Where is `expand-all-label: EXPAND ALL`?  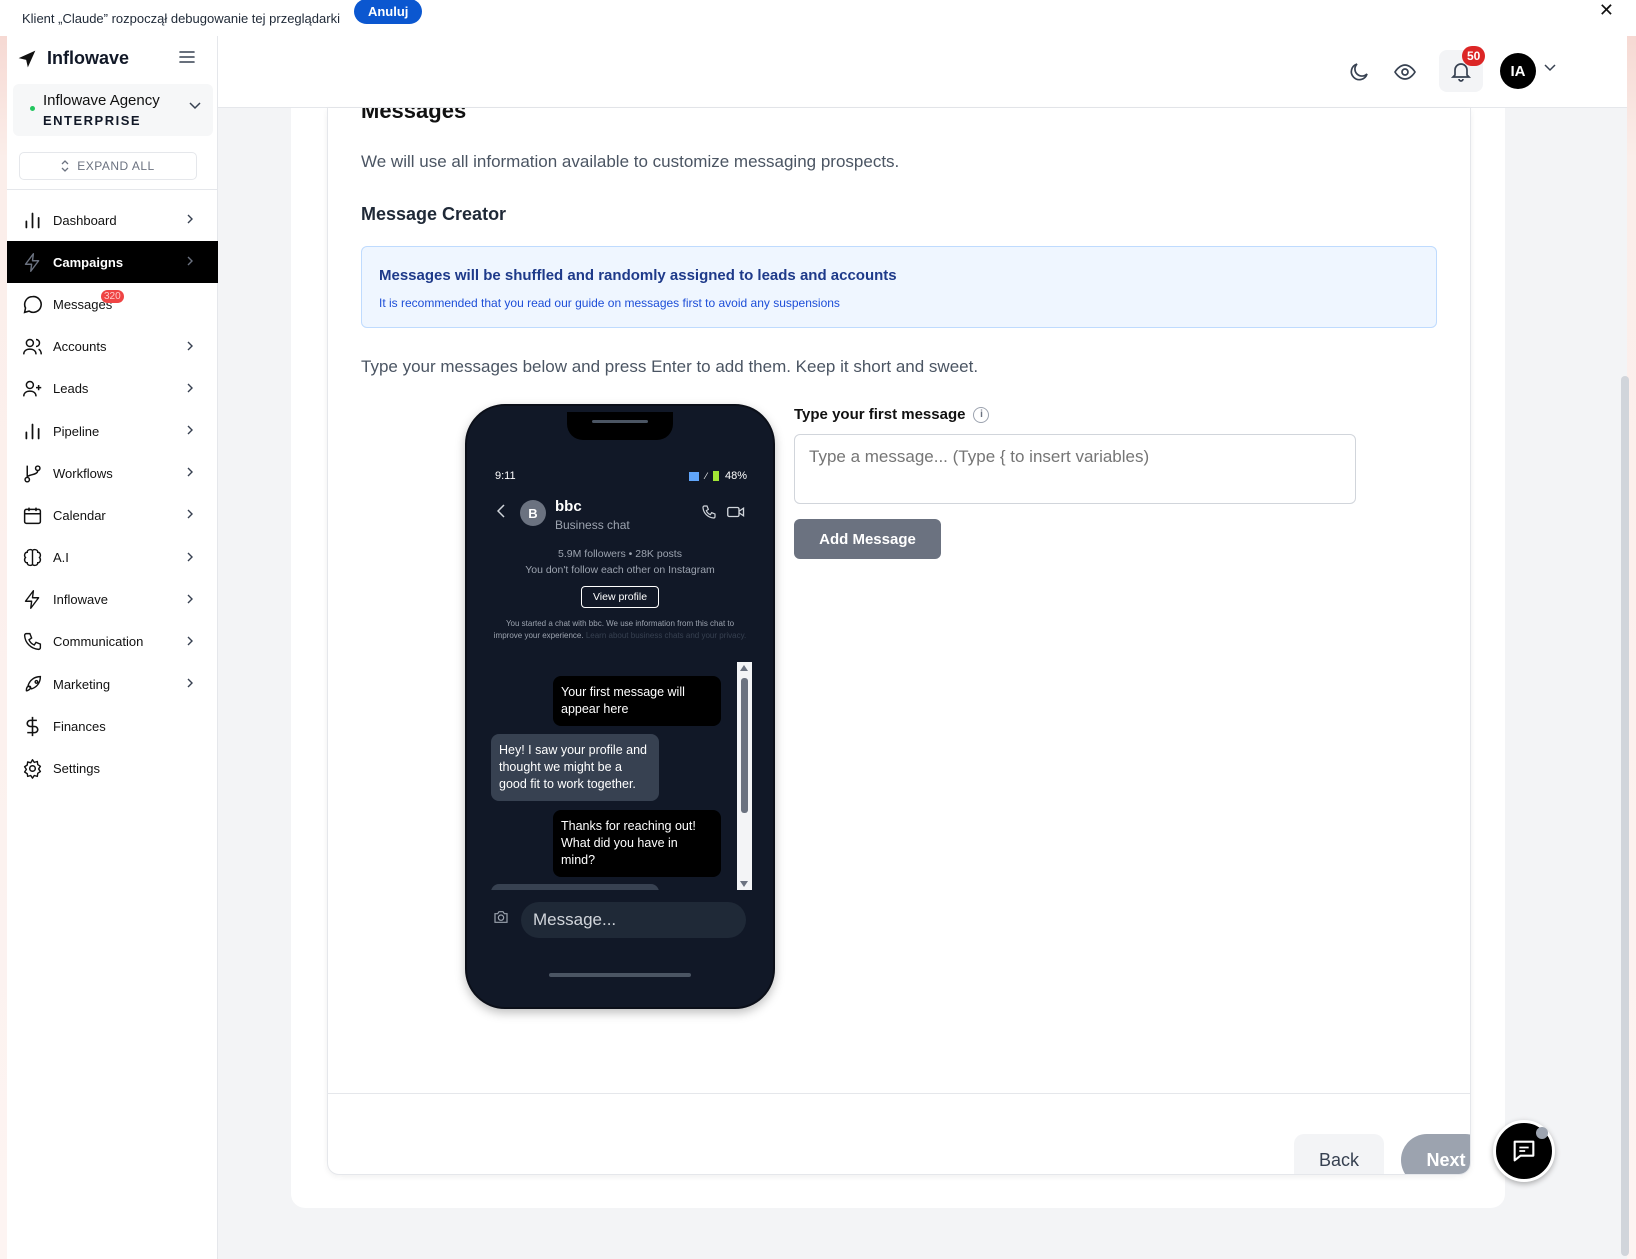 expand-all-label: EXPAND ALL is located at coordinates (116, 166).